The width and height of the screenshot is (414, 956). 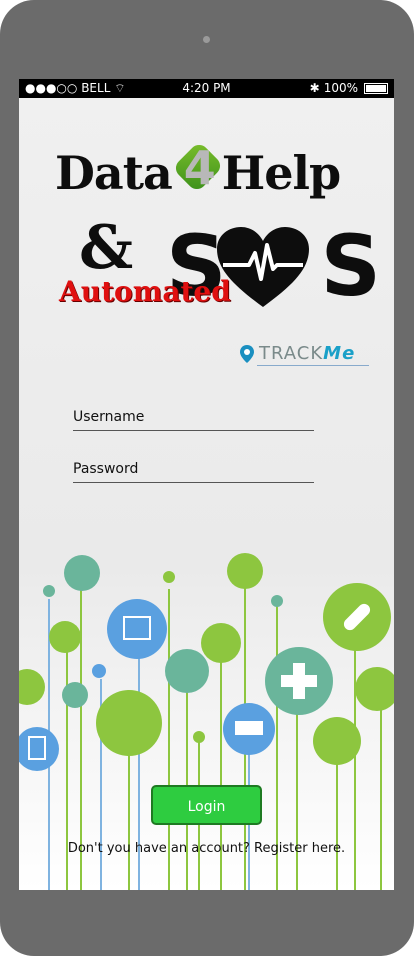 I want to click on clipboard-balloon, so click(x=39, y=749).